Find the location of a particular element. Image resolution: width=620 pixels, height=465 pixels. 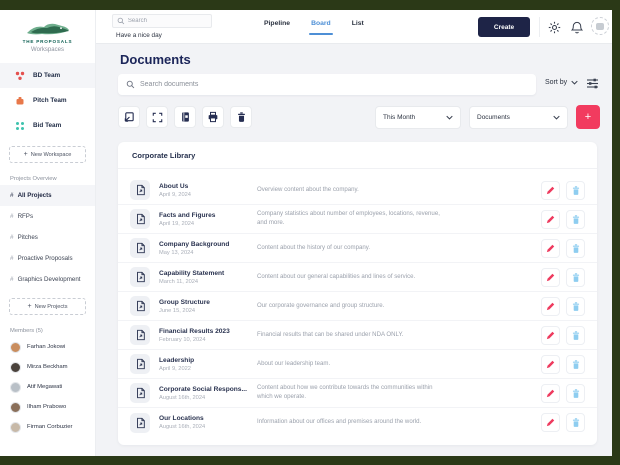

global-search is located at coordinates (162, 21).